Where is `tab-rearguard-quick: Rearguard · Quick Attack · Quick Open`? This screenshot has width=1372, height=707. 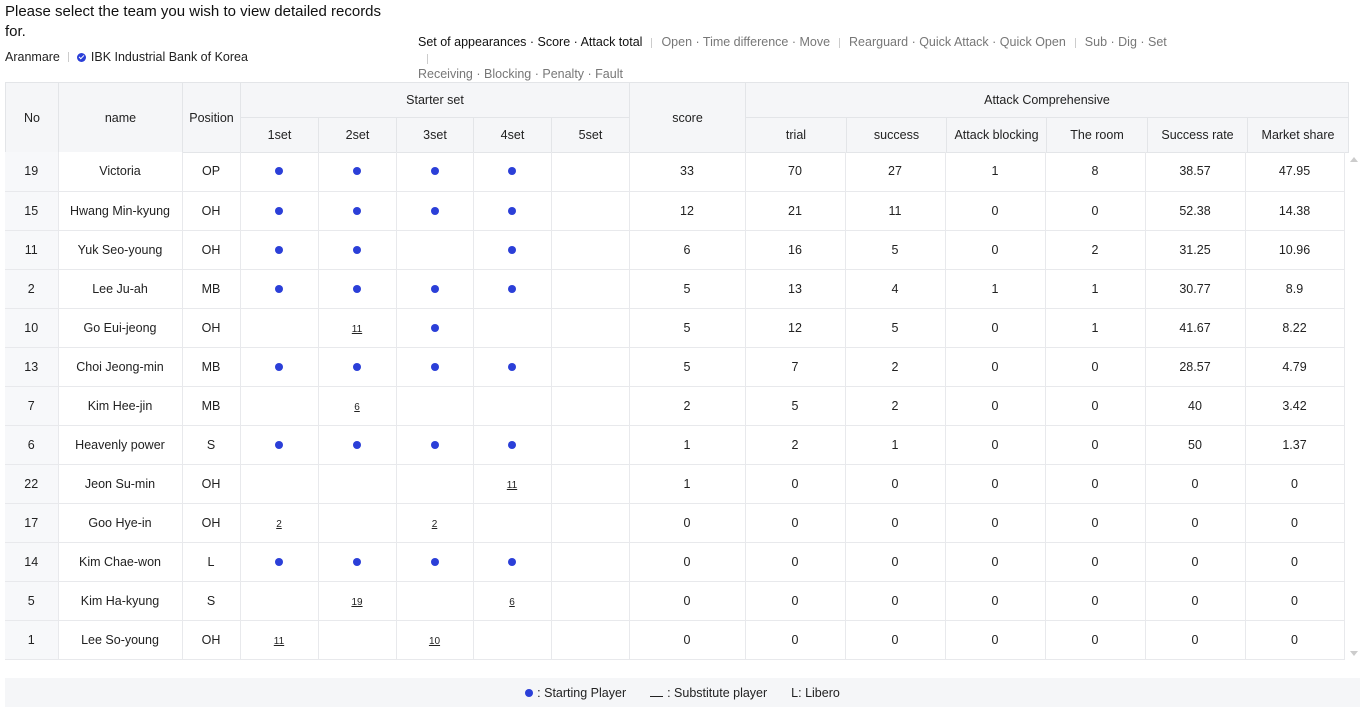
tab-rearguard-quick: Rearguard · Quick Attack · Quick Open is located at coordinates (957, 42).